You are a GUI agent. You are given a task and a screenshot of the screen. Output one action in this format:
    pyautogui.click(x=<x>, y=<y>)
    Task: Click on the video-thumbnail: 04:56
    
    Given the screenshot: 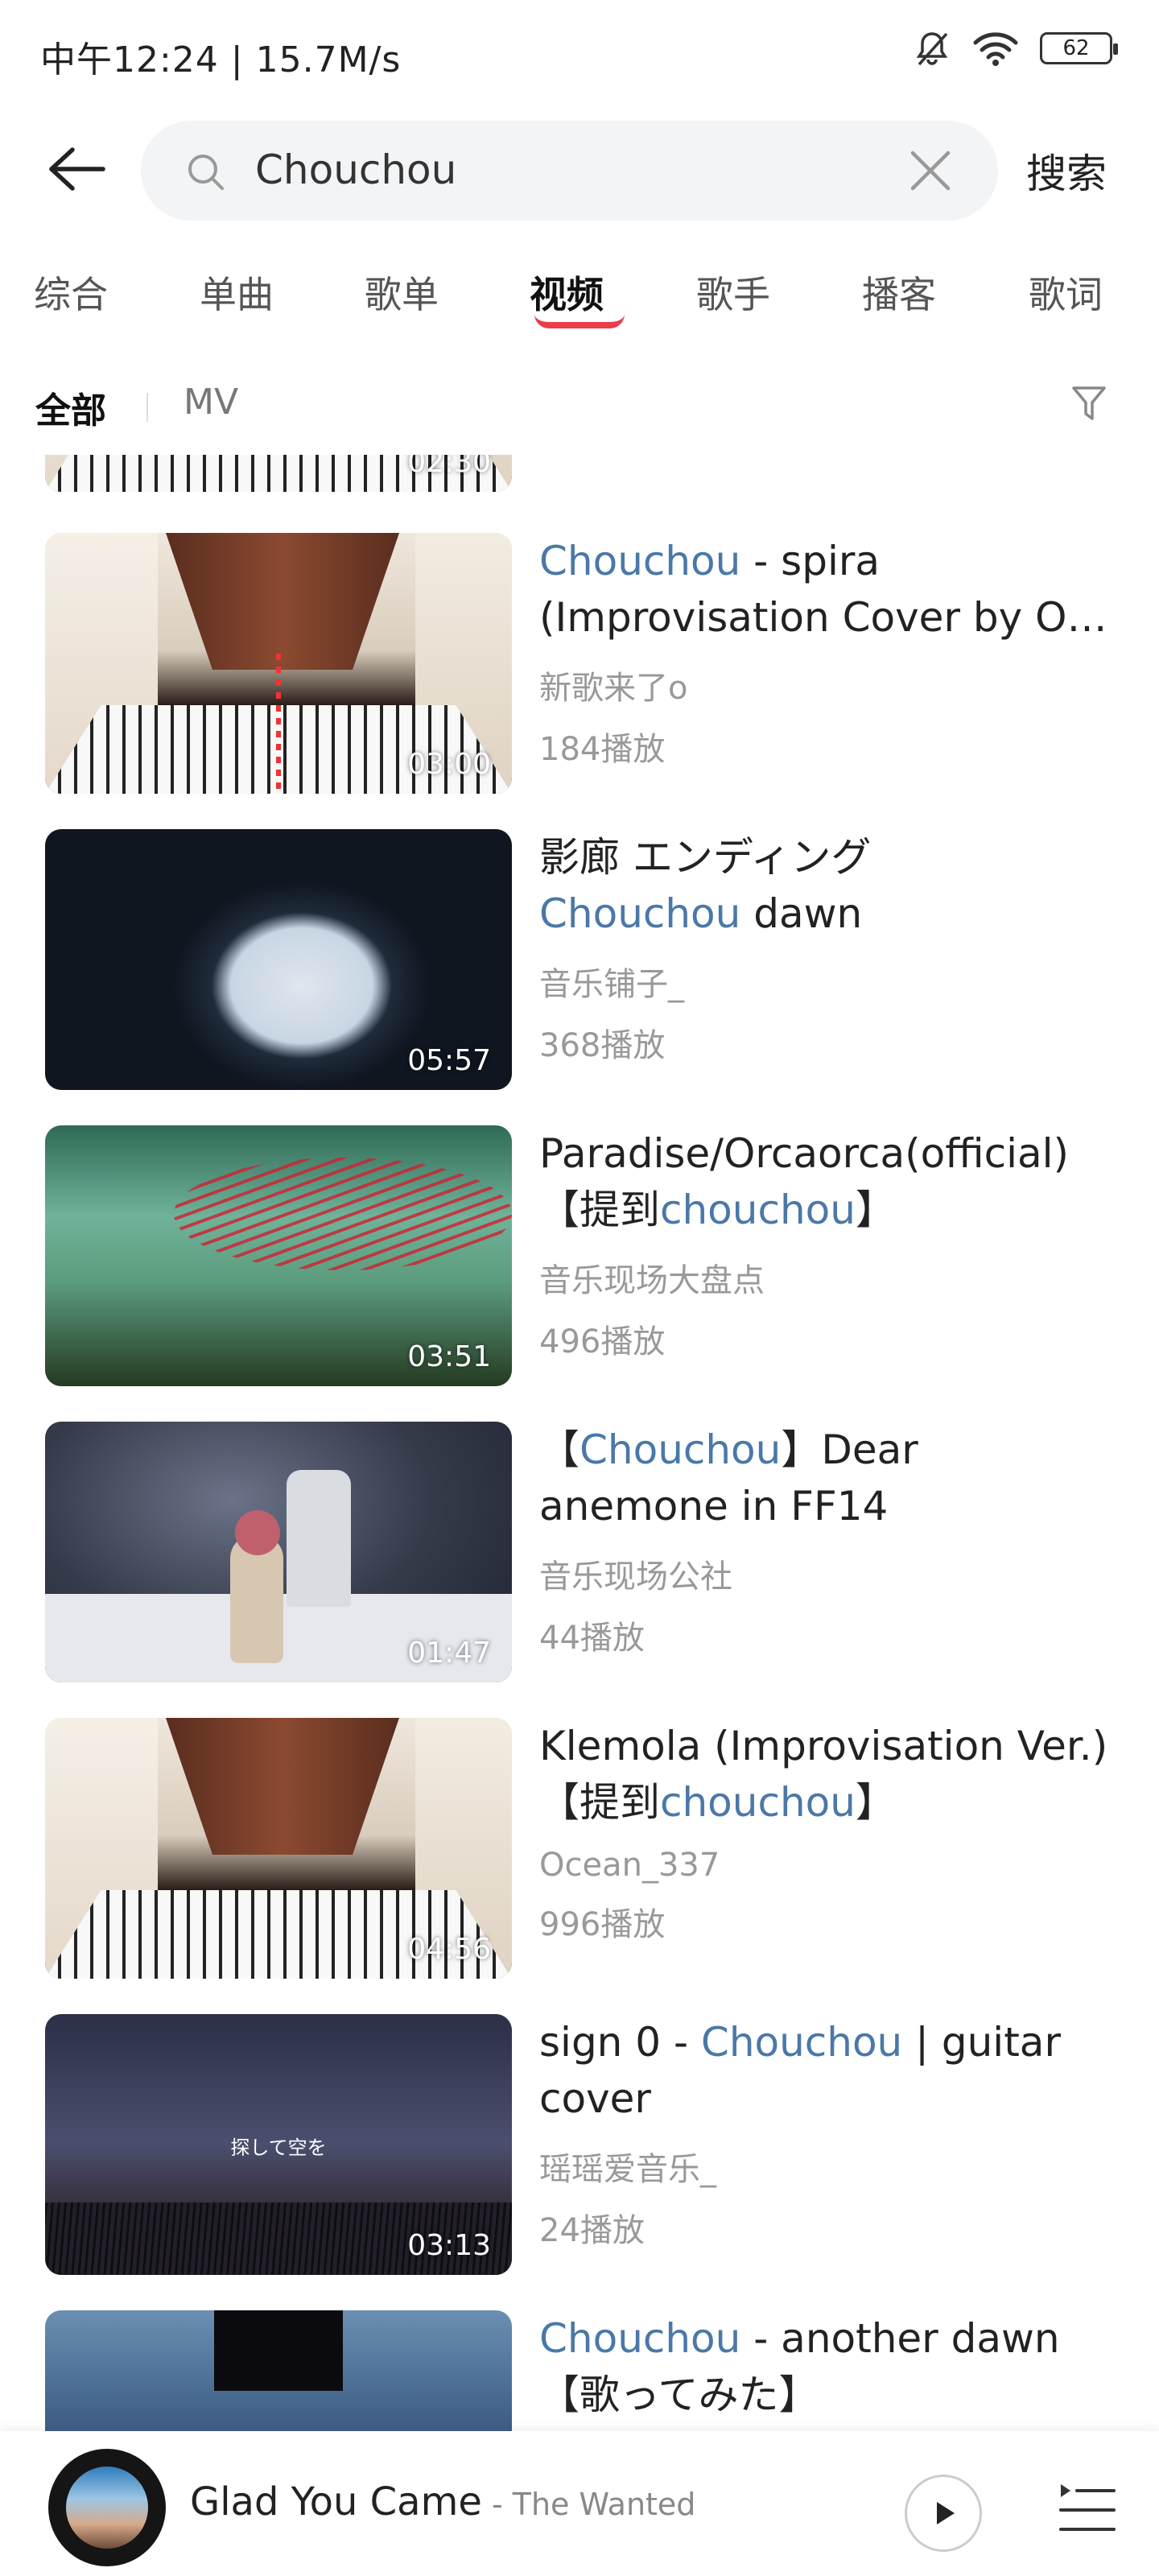 What is the action you would take?
    pyautogui.click(x=278, y=1849)
    